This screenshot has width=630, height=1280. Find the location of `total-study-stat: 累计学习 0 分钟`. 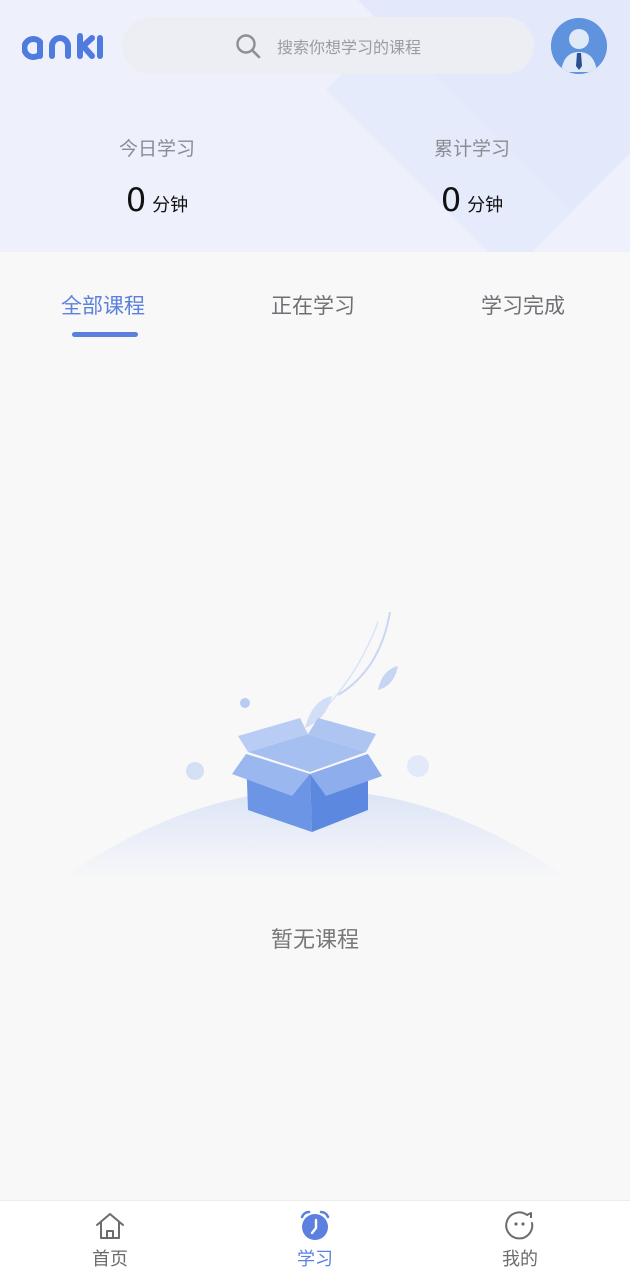

total-study-stat: 累计学习 0 分钟 is located at coordinates (472, 176).